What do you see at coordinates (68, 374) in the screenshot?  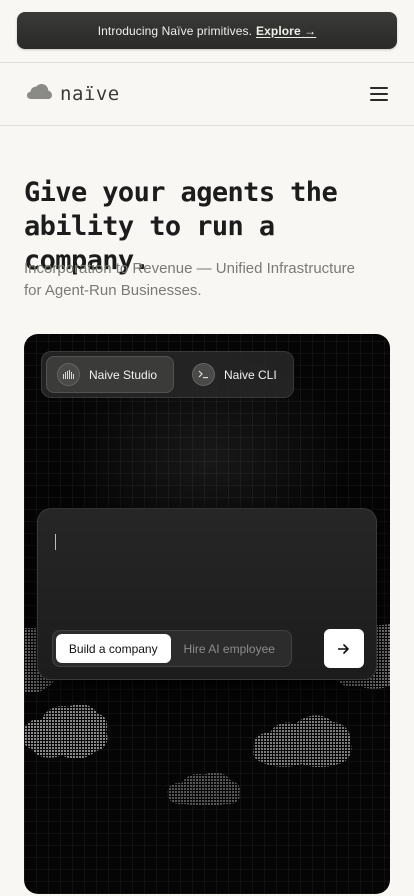 I see `studio-icon` at bounding box center [68, 374].